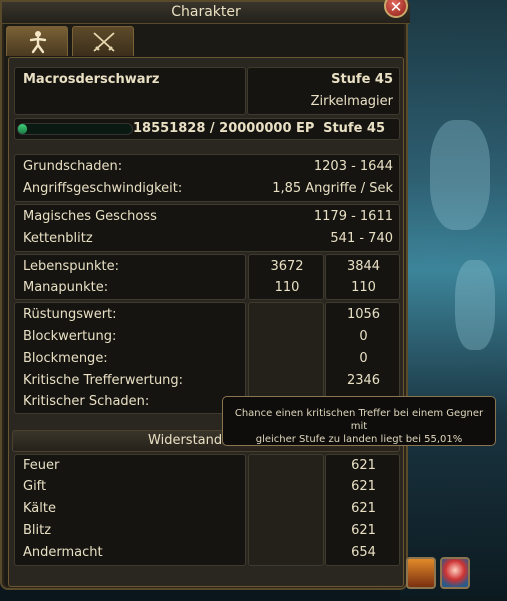 This screenshot has width=507, height=601. Describe the element at coordinates (286, 510) in the screenshot. I see `resist-spacer-box` at that location.